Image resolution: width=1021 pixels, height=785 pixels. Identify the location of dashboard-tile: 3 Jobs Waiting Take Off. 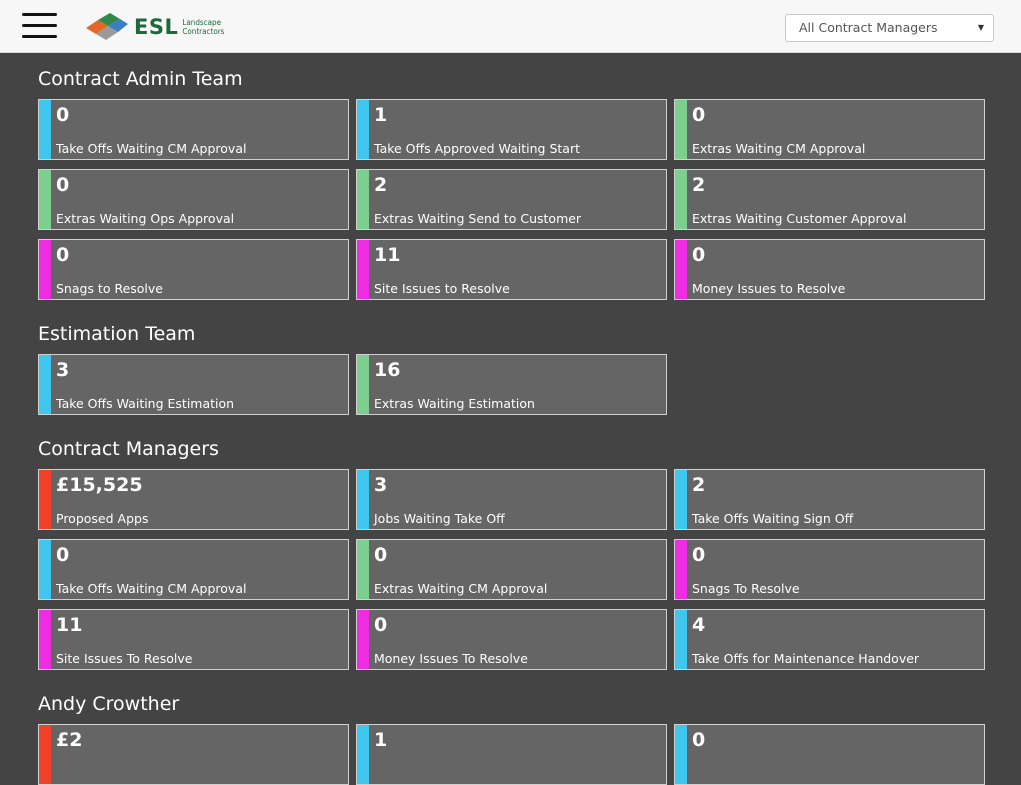
(511, 499).